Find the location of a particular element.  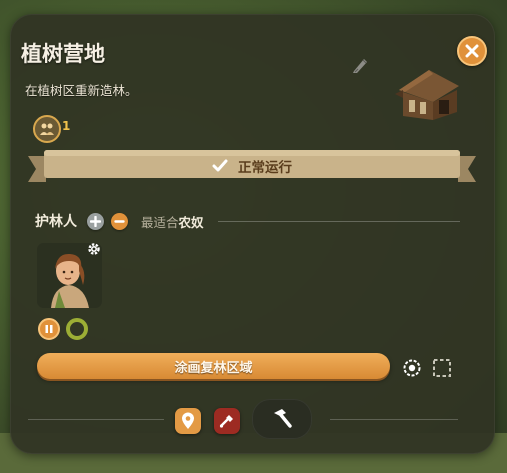

best-fit-prefix: 最适合 is located at coordinates (160, 222).